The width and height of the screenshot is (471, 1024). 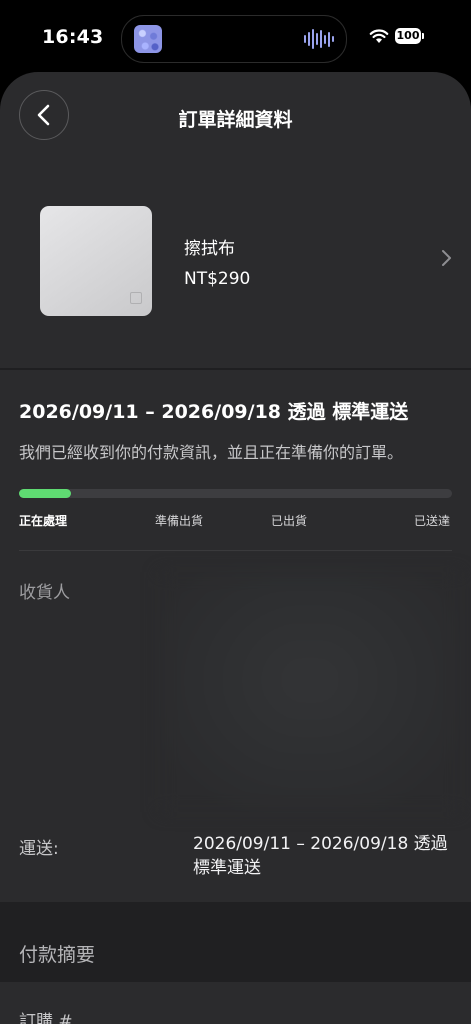 I want to click on divider, so click(x=235, y=550).